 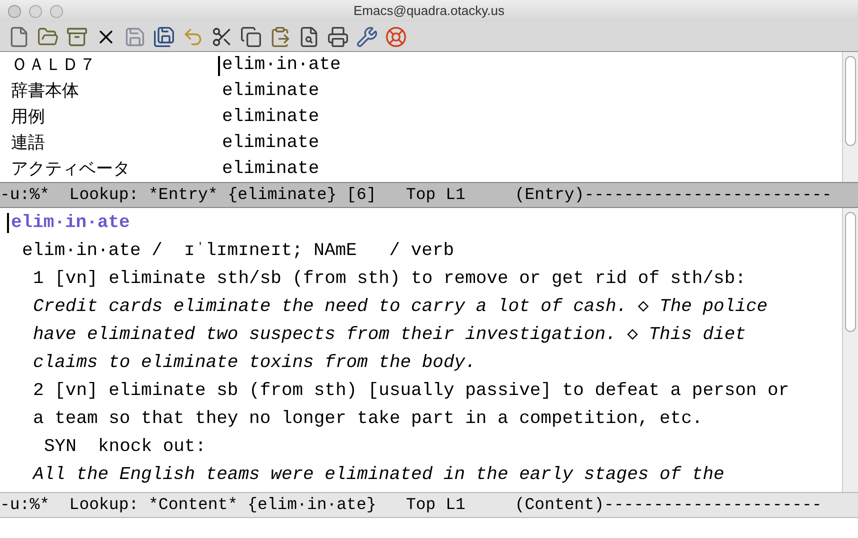 I want to click on tools-icon, so click(x=367, y=37).